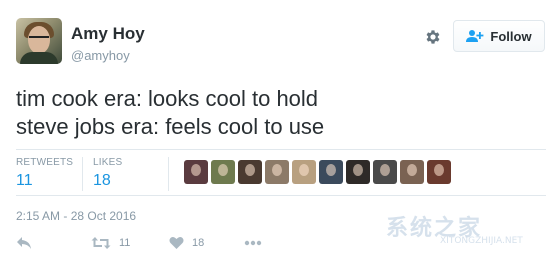 This screenshot has width=550, height=257. Describe the element at coordinates (317, 172) in the screenshot. I see `liker-avatars` at that location.